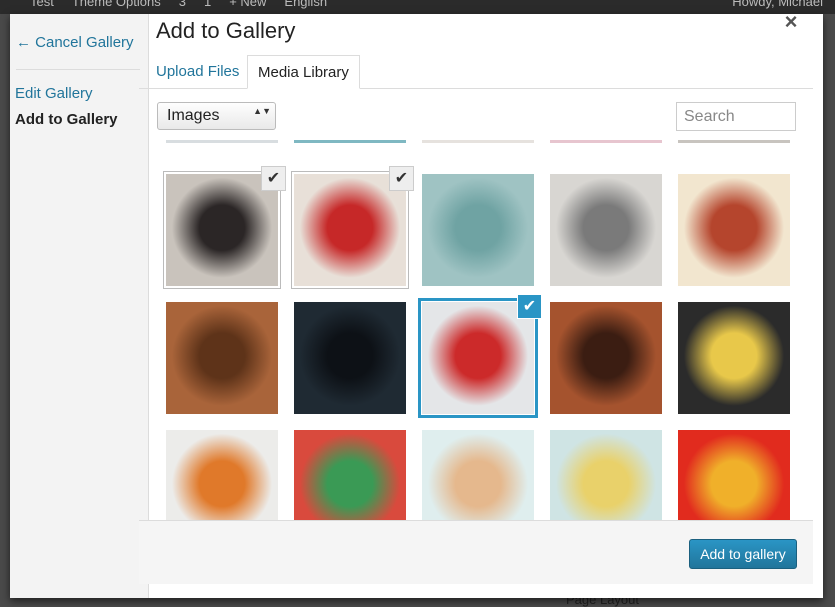 Image resolution: width=835 pixels, height=607 pixels. I want to click on attachment-sketch-pencil, so click(606, 230).